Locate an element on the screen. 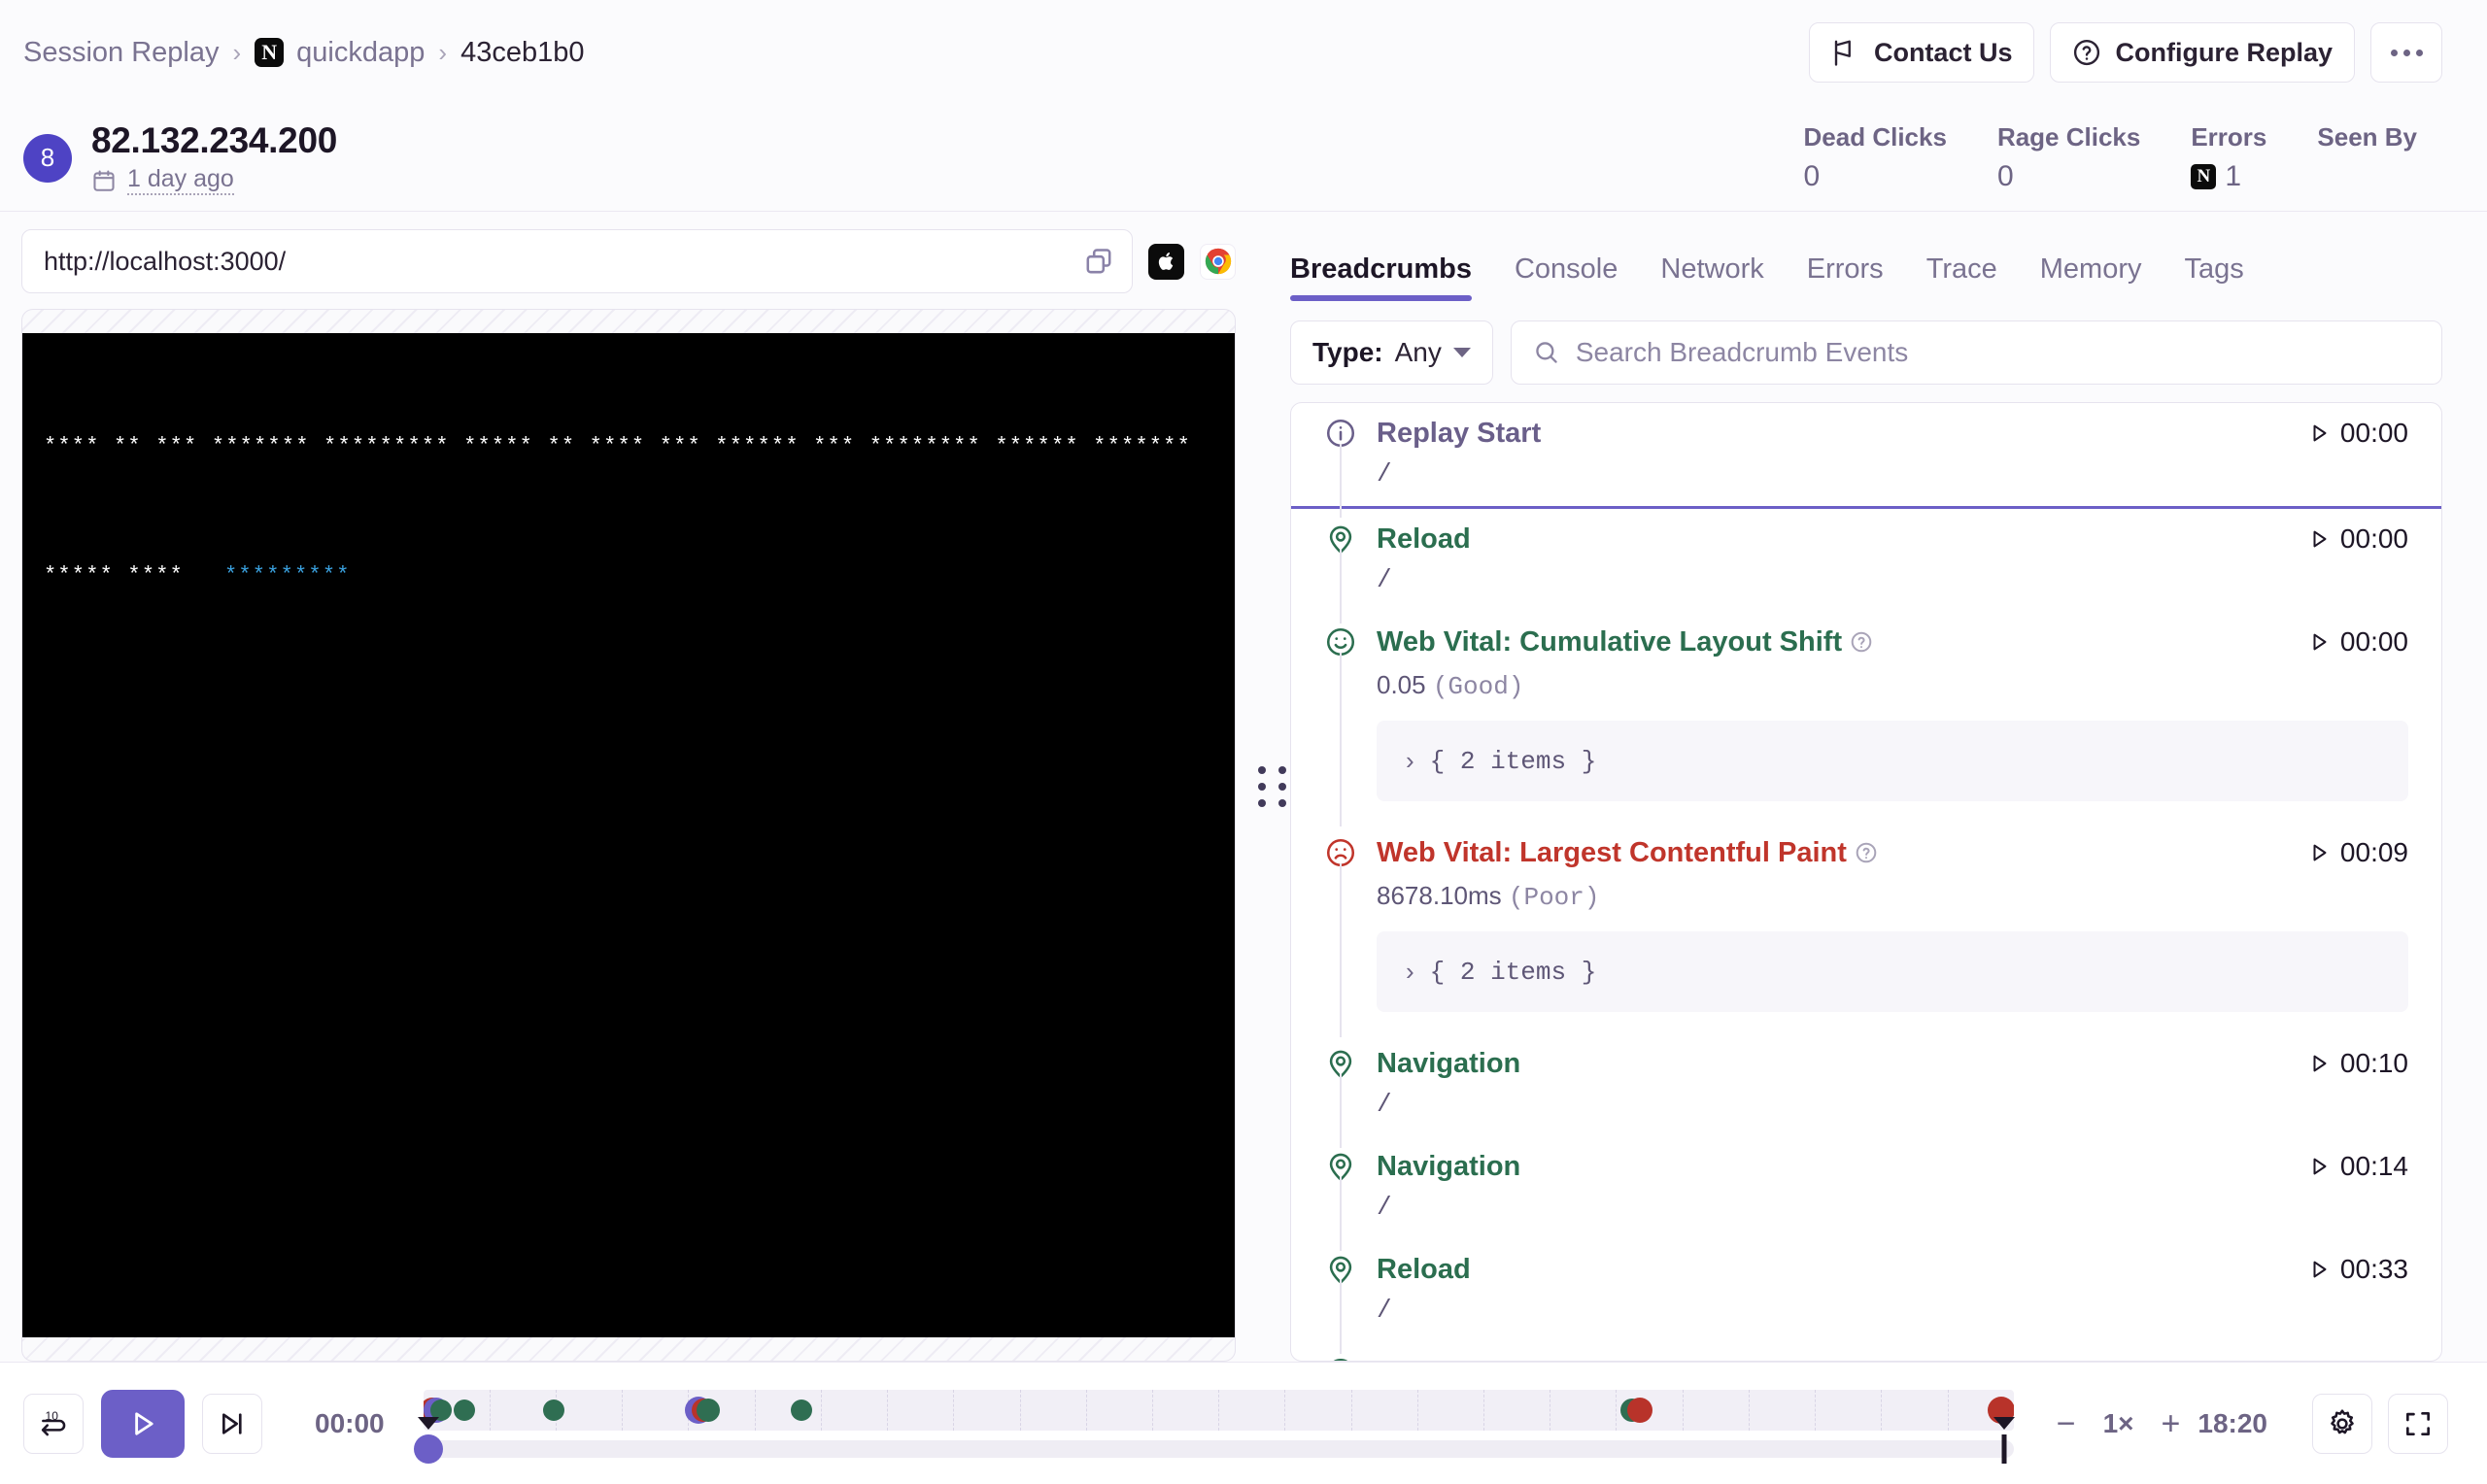  breadcrumb-event-header: Reload 00:00 is located at coordinates (1866, 539).